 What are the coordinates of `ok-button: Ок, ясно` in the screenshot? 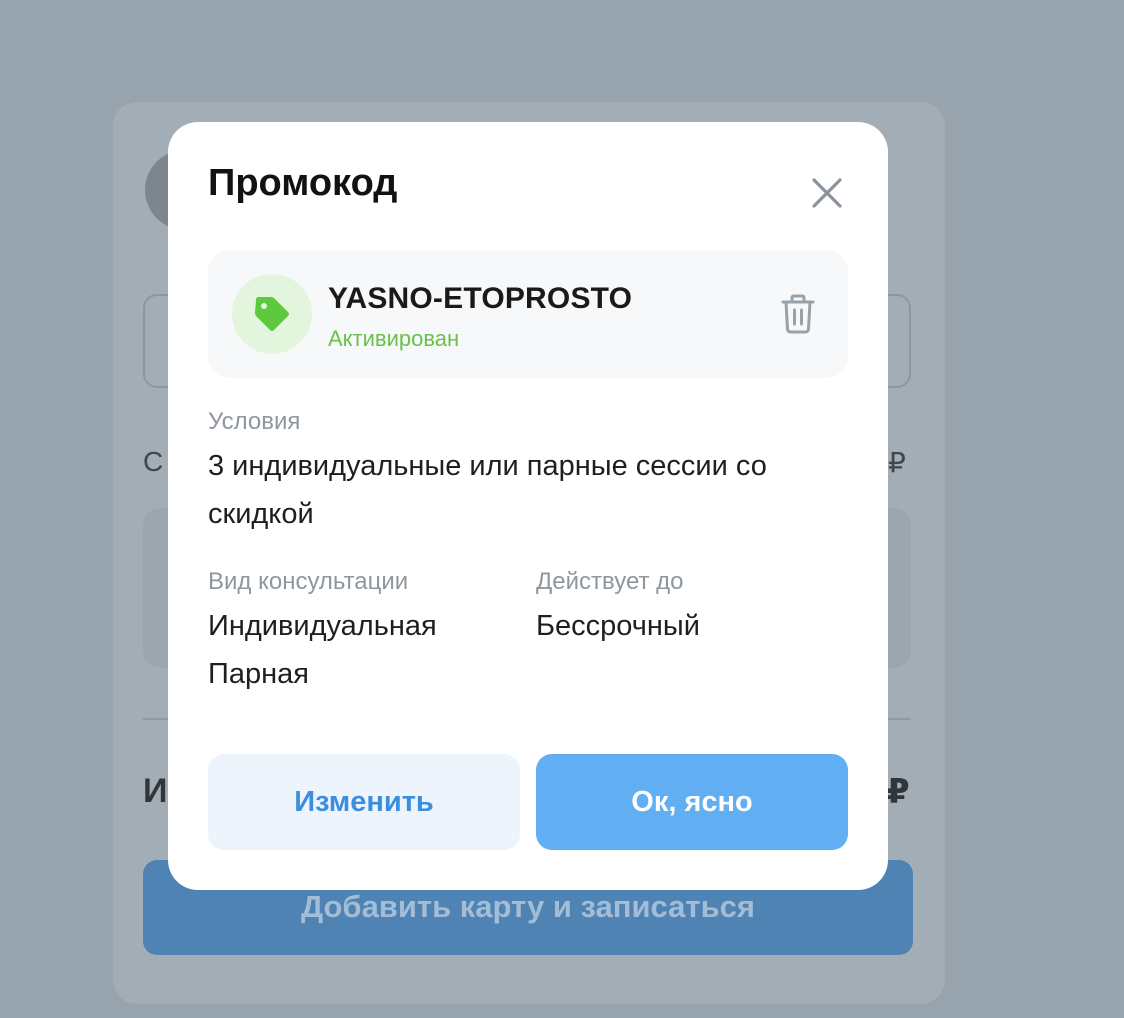 It's located at (692, 802).